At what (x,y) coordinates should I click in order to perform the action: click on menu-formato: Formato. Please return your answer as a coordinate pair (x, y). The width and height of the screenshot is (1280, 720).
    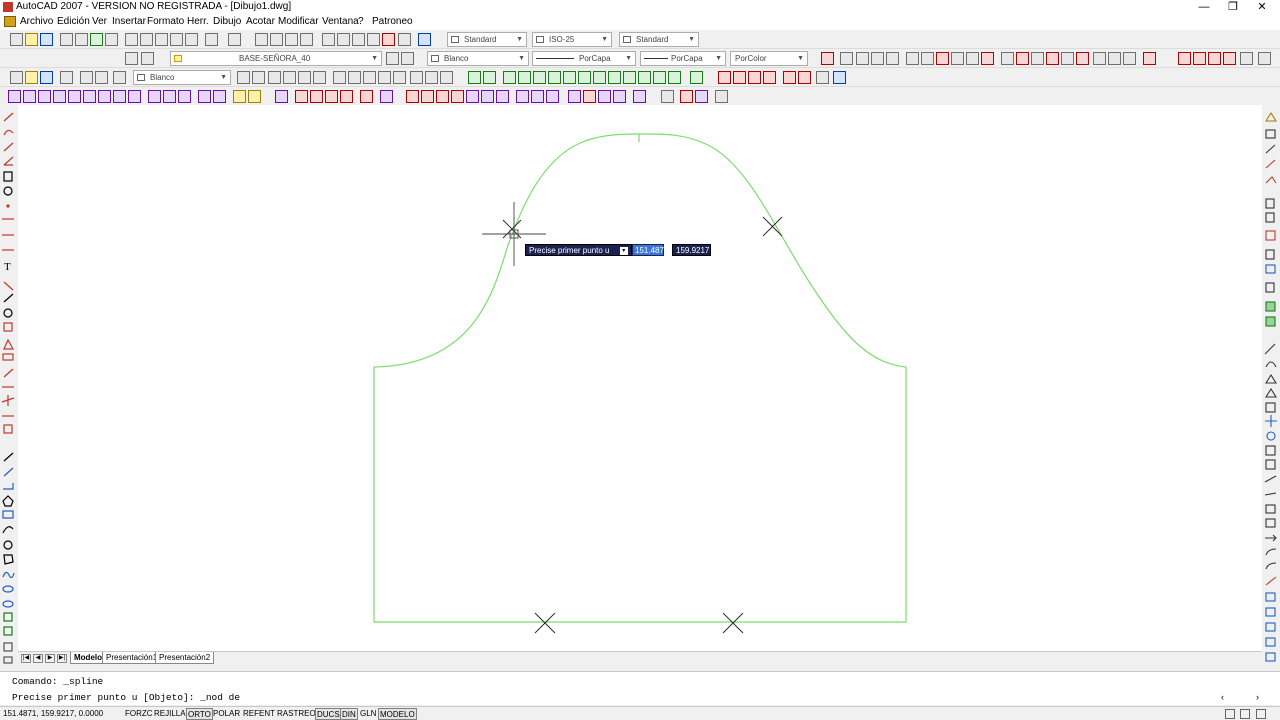
    Looking at the image, I should click on (165, 21).